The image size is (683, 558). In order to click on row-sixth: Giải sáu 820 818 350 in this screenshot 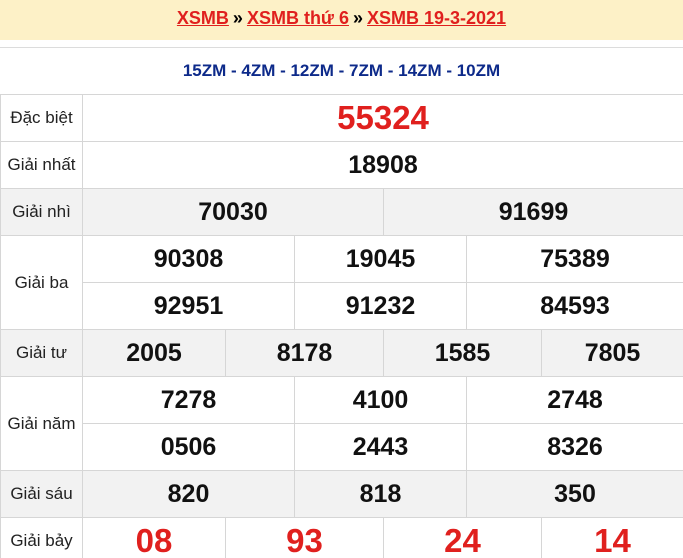, I will do `click(341, 494)`.